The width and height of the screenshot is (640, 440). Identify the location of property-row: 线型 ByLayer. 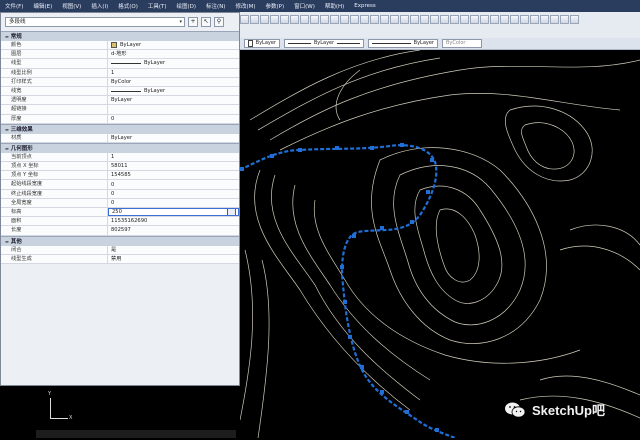
(120, 64).